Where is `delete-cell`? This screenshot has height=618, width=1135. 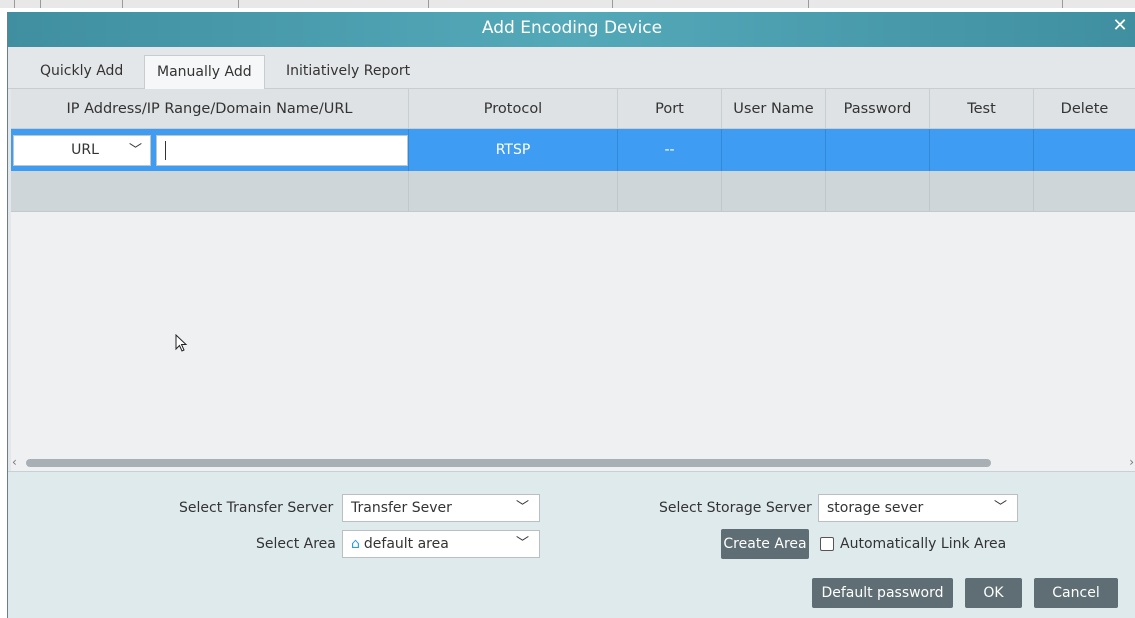 delete-cell is located at coordinates (1084, 150).